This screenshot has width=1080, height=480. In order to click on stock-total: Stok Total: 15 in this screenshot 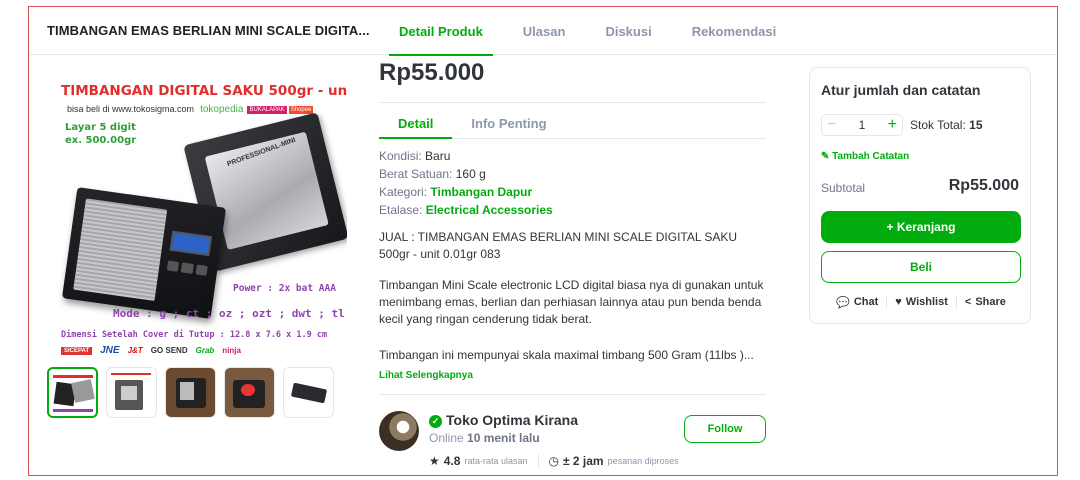, I will do `click(946, 125)`.